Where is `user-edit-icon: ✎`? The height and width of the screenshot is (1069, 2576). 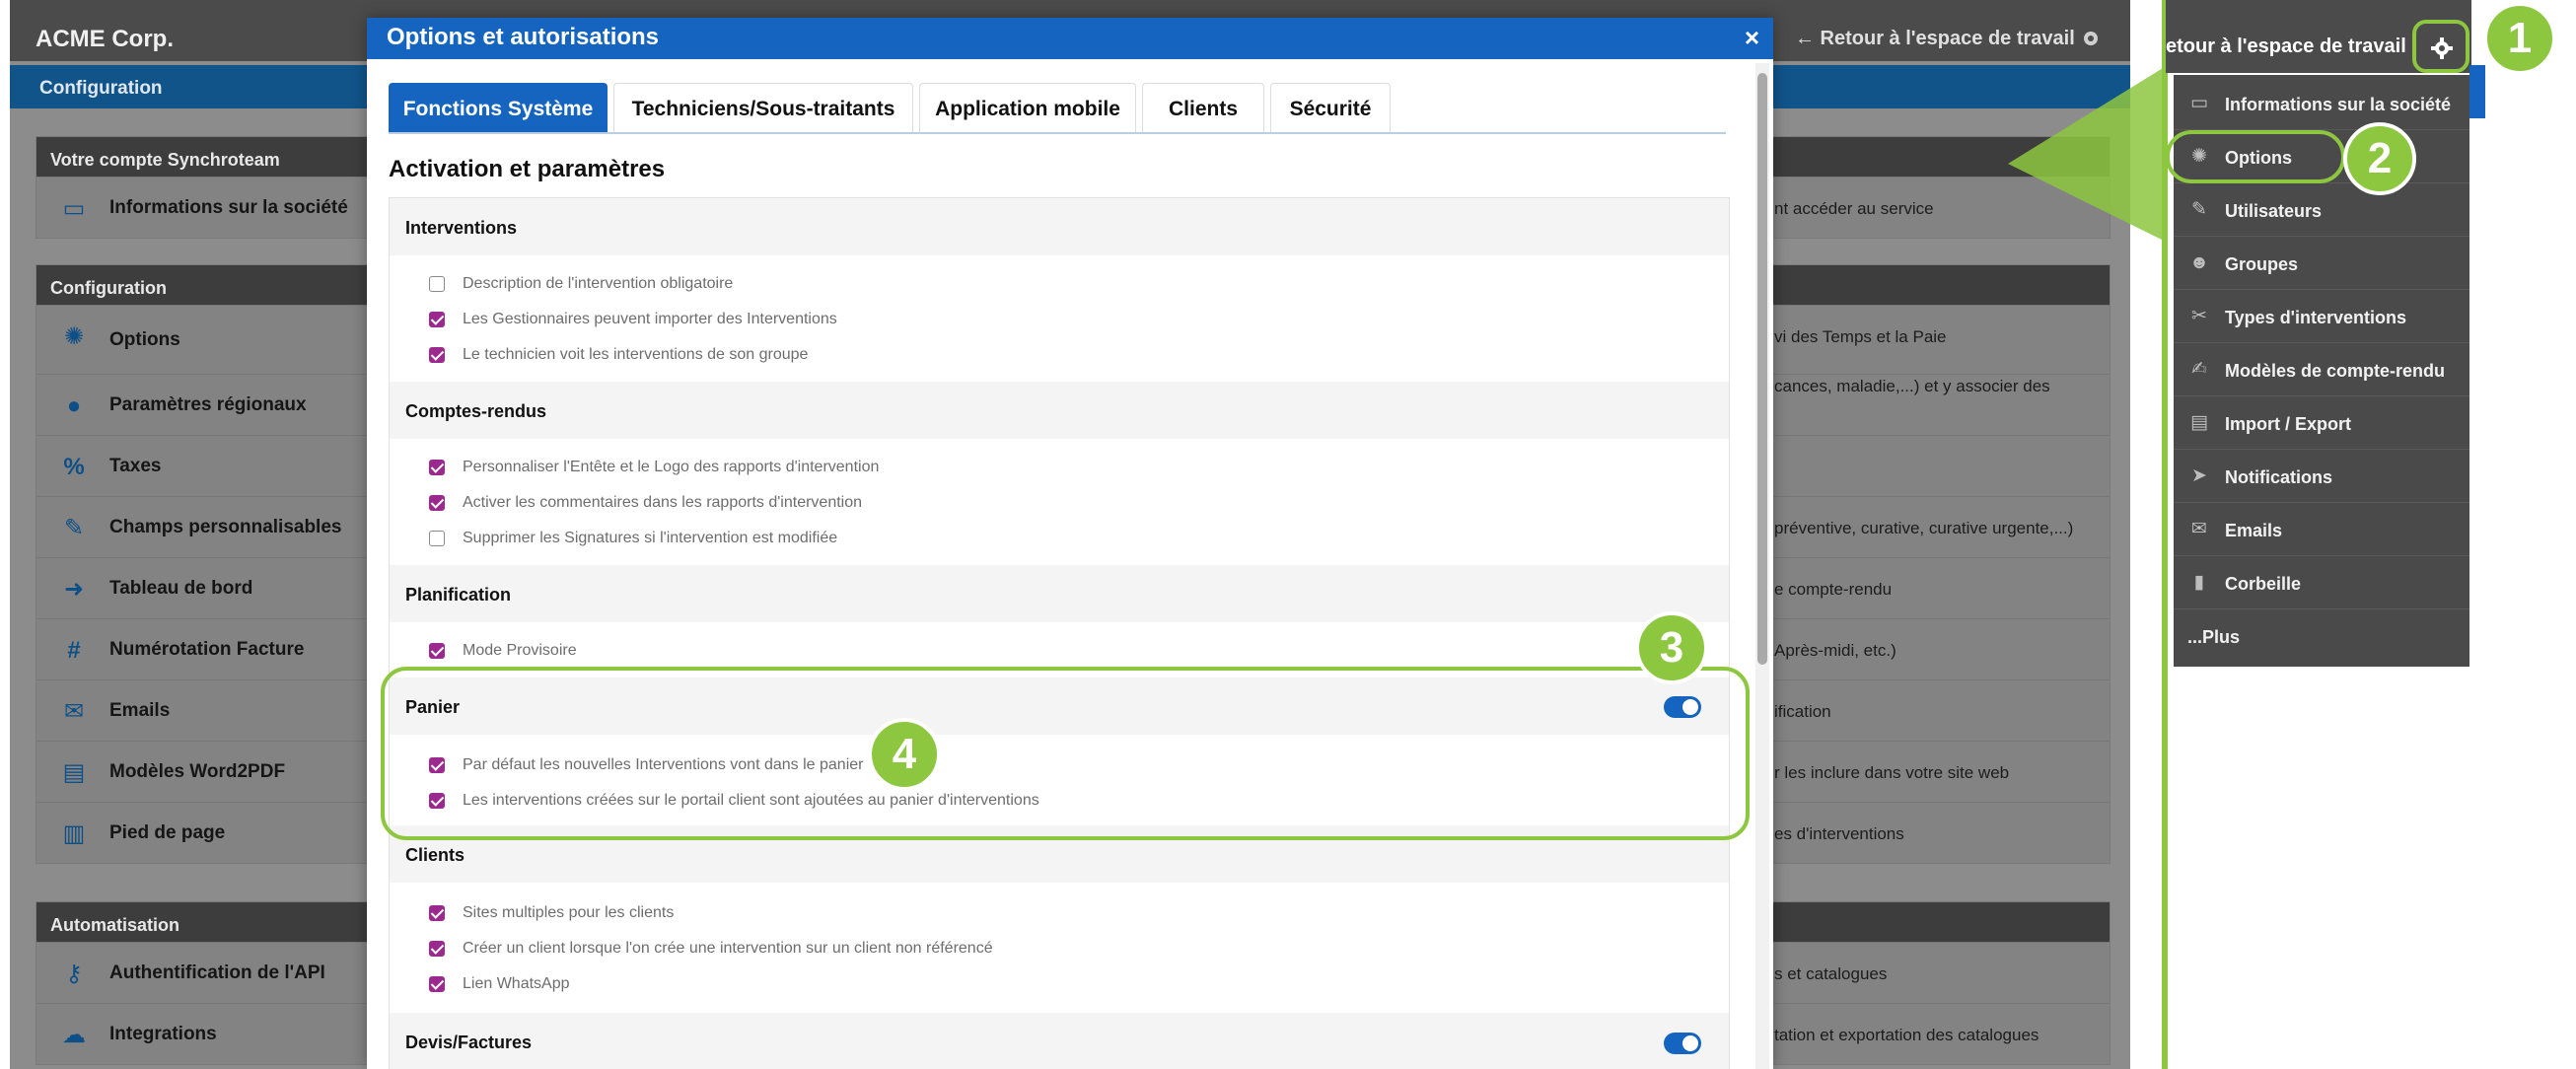 user-edit-icon: ✎ is located at coordinates (2199, 209).